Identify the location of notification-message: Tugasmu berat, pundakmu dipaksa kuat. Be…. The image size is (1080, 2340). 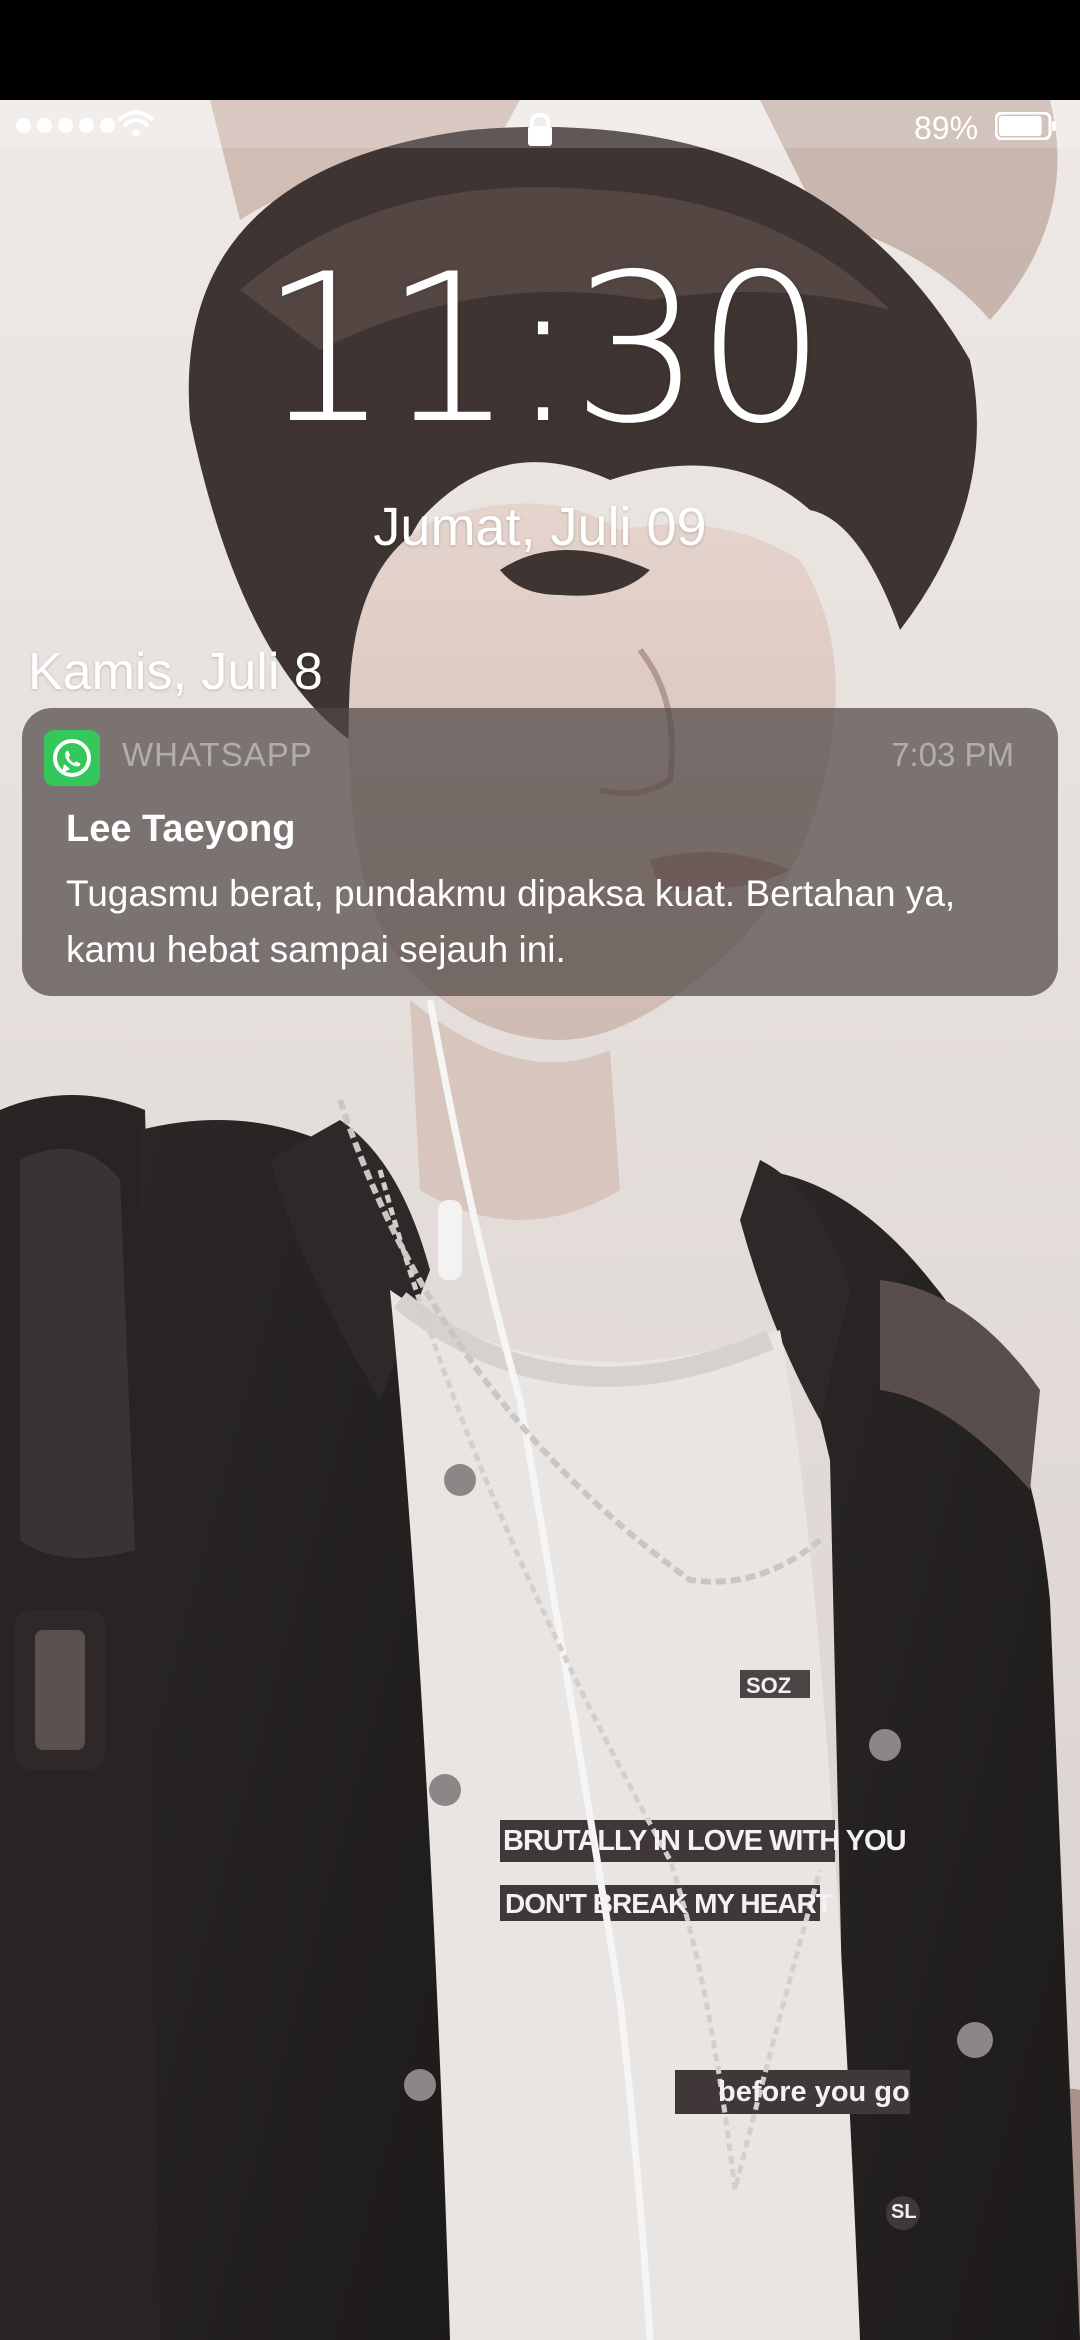
(511, 921).